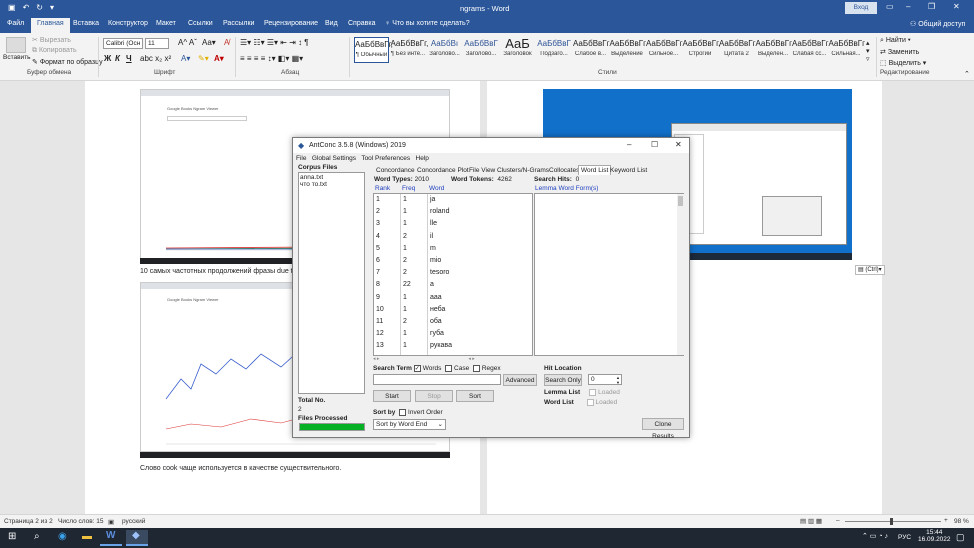 The width and height of the screenshot is (974, 548). What do you see at coordinates (628, 170) in the screenshot?
I see `tab-keyword-list: Keyword List` at bounding box center [628, 170].